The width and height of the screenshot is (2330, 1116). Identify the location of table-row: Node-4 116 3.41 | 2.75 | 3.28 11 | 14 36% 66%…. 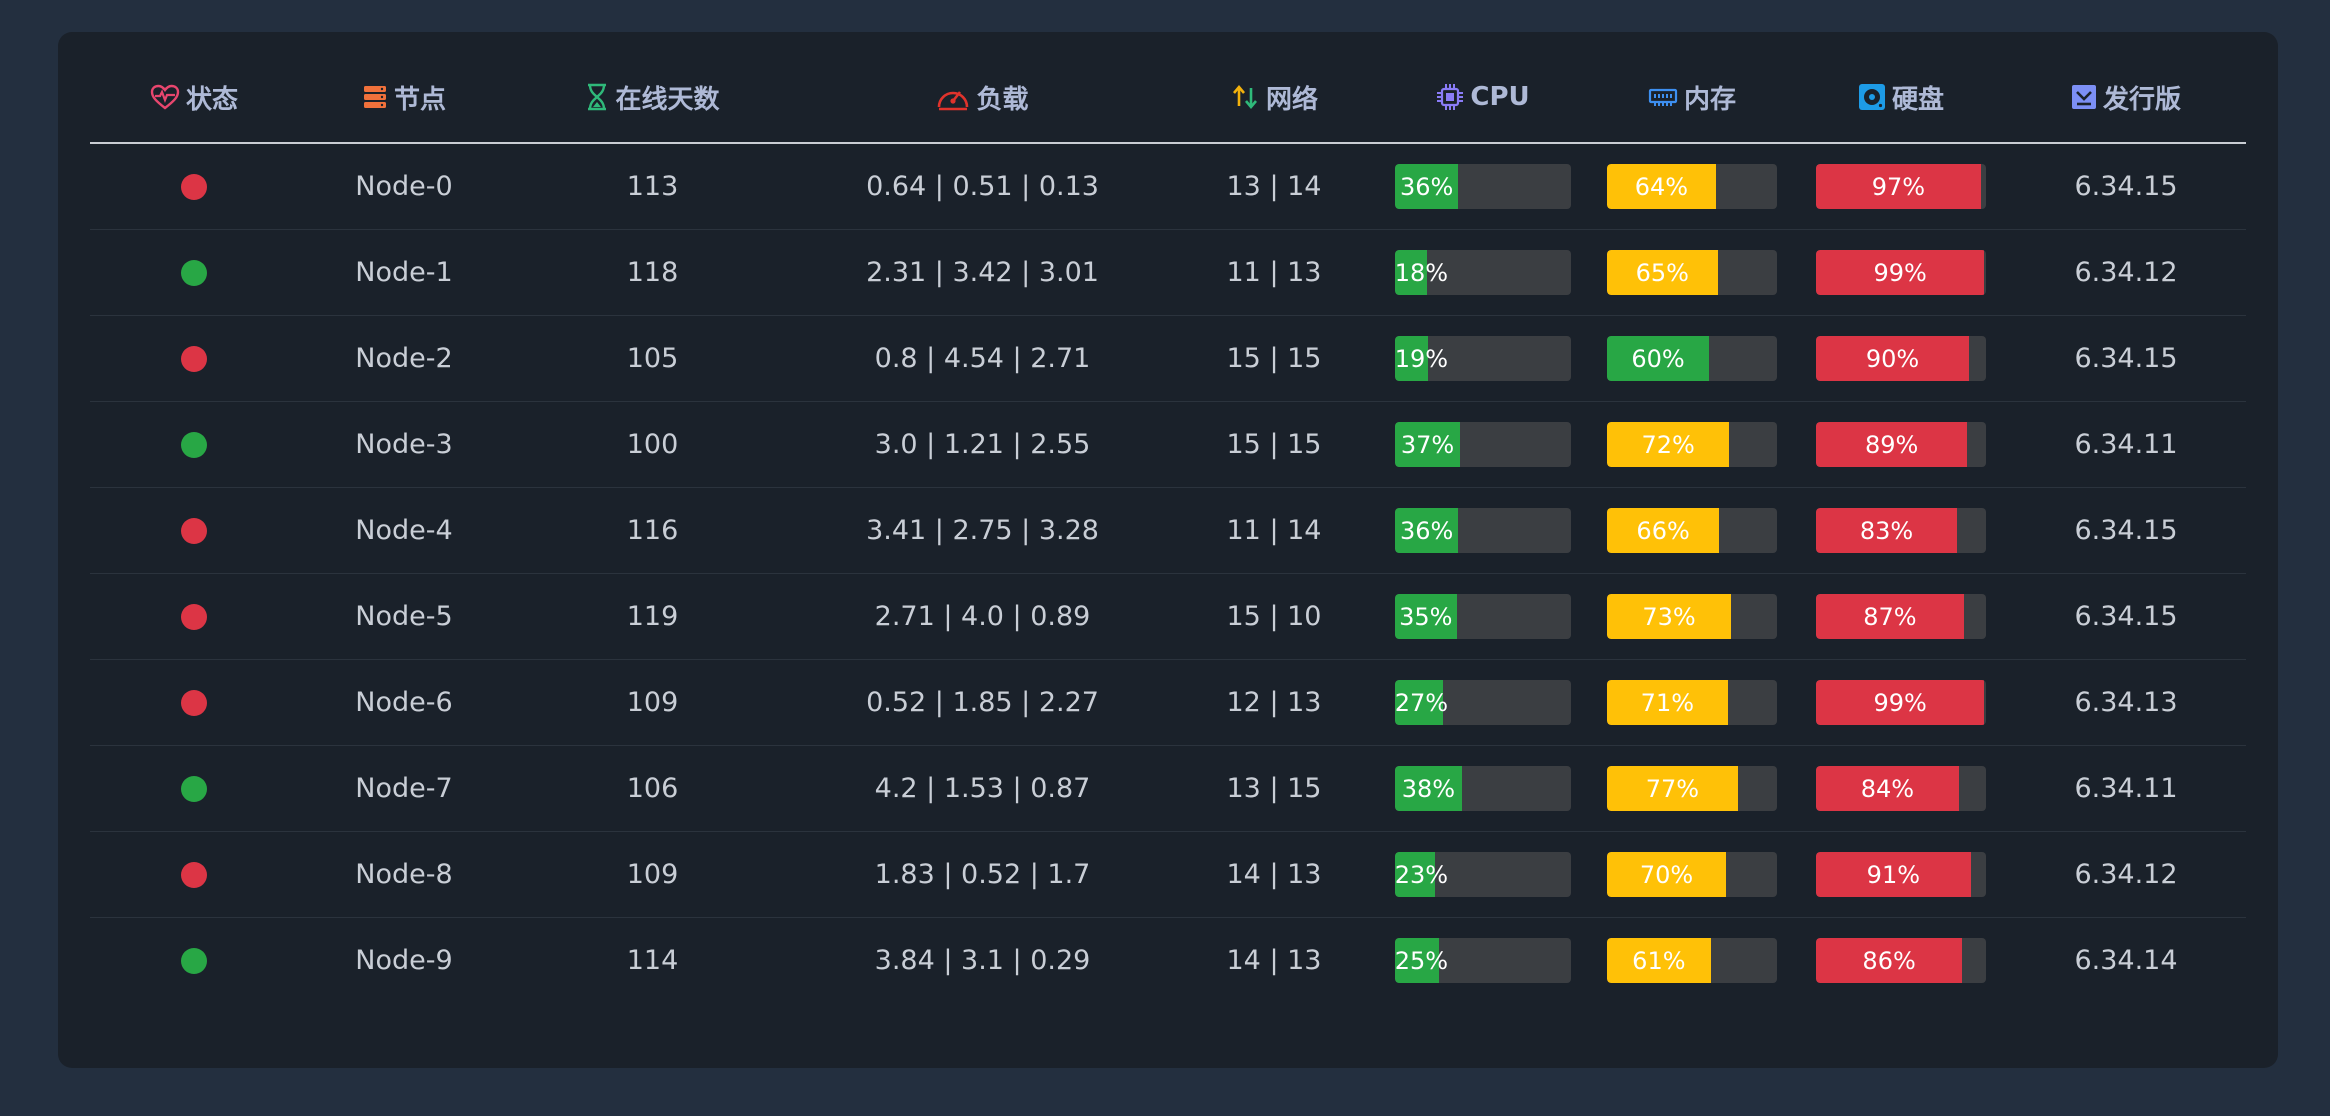
(1168, 531).